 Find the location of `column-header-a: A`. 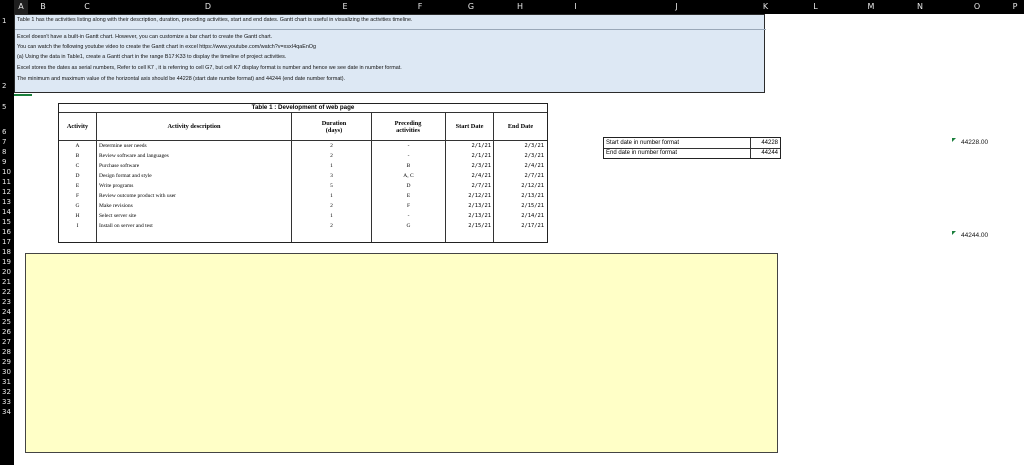

column-header-a: A is located at coordinates (21, 7).